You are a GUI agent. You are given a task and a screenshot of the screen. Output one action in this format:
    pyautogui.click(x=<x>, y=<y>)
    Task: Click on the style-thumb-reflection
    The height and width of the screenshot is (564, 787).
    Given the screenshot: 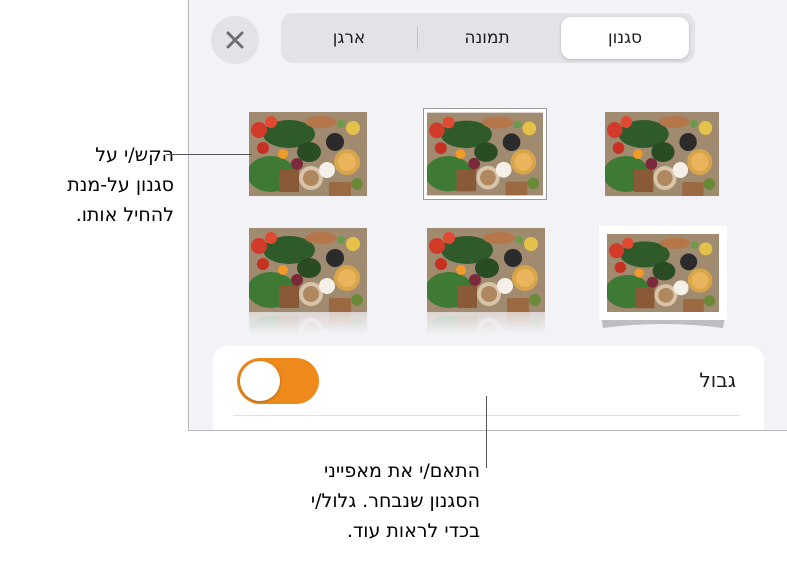 What is the action you would take?
    pyautogui.click(x=308, y=281)
    